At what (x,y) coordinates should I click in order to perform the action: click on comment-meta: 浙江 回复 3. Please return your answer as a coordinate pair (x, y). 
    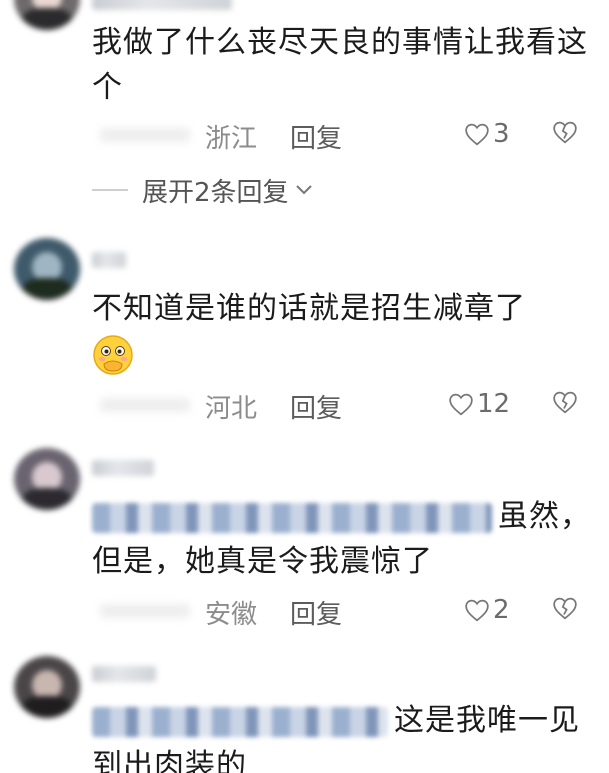
    Looking at the image, I should click on (342, 136).